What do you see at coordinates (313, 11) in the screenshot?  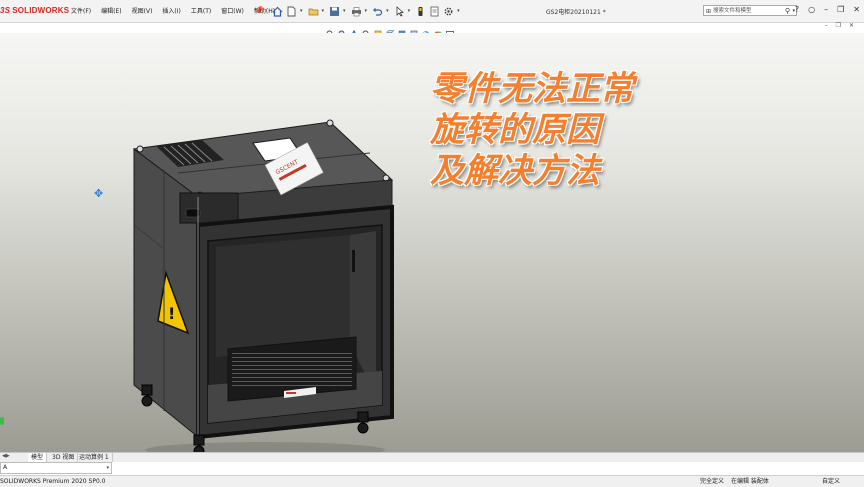 I see `open-icon` at bounding box center [313, 11].